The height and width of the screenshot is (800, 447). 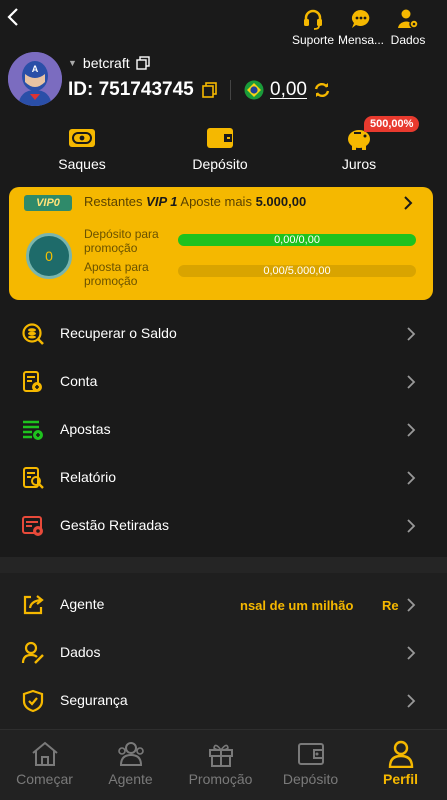 What do you see at coordinates (113, 201) in the screenshot?
I see `remaining-label: Restantes` at bounding box center [113, 201].